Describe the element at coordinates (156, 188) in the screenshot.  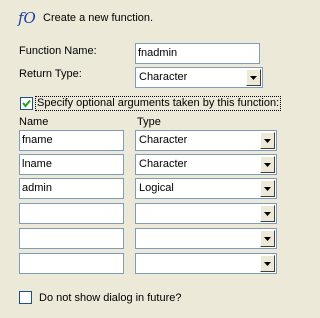
I see `argument-type-value: Logical` at that location.